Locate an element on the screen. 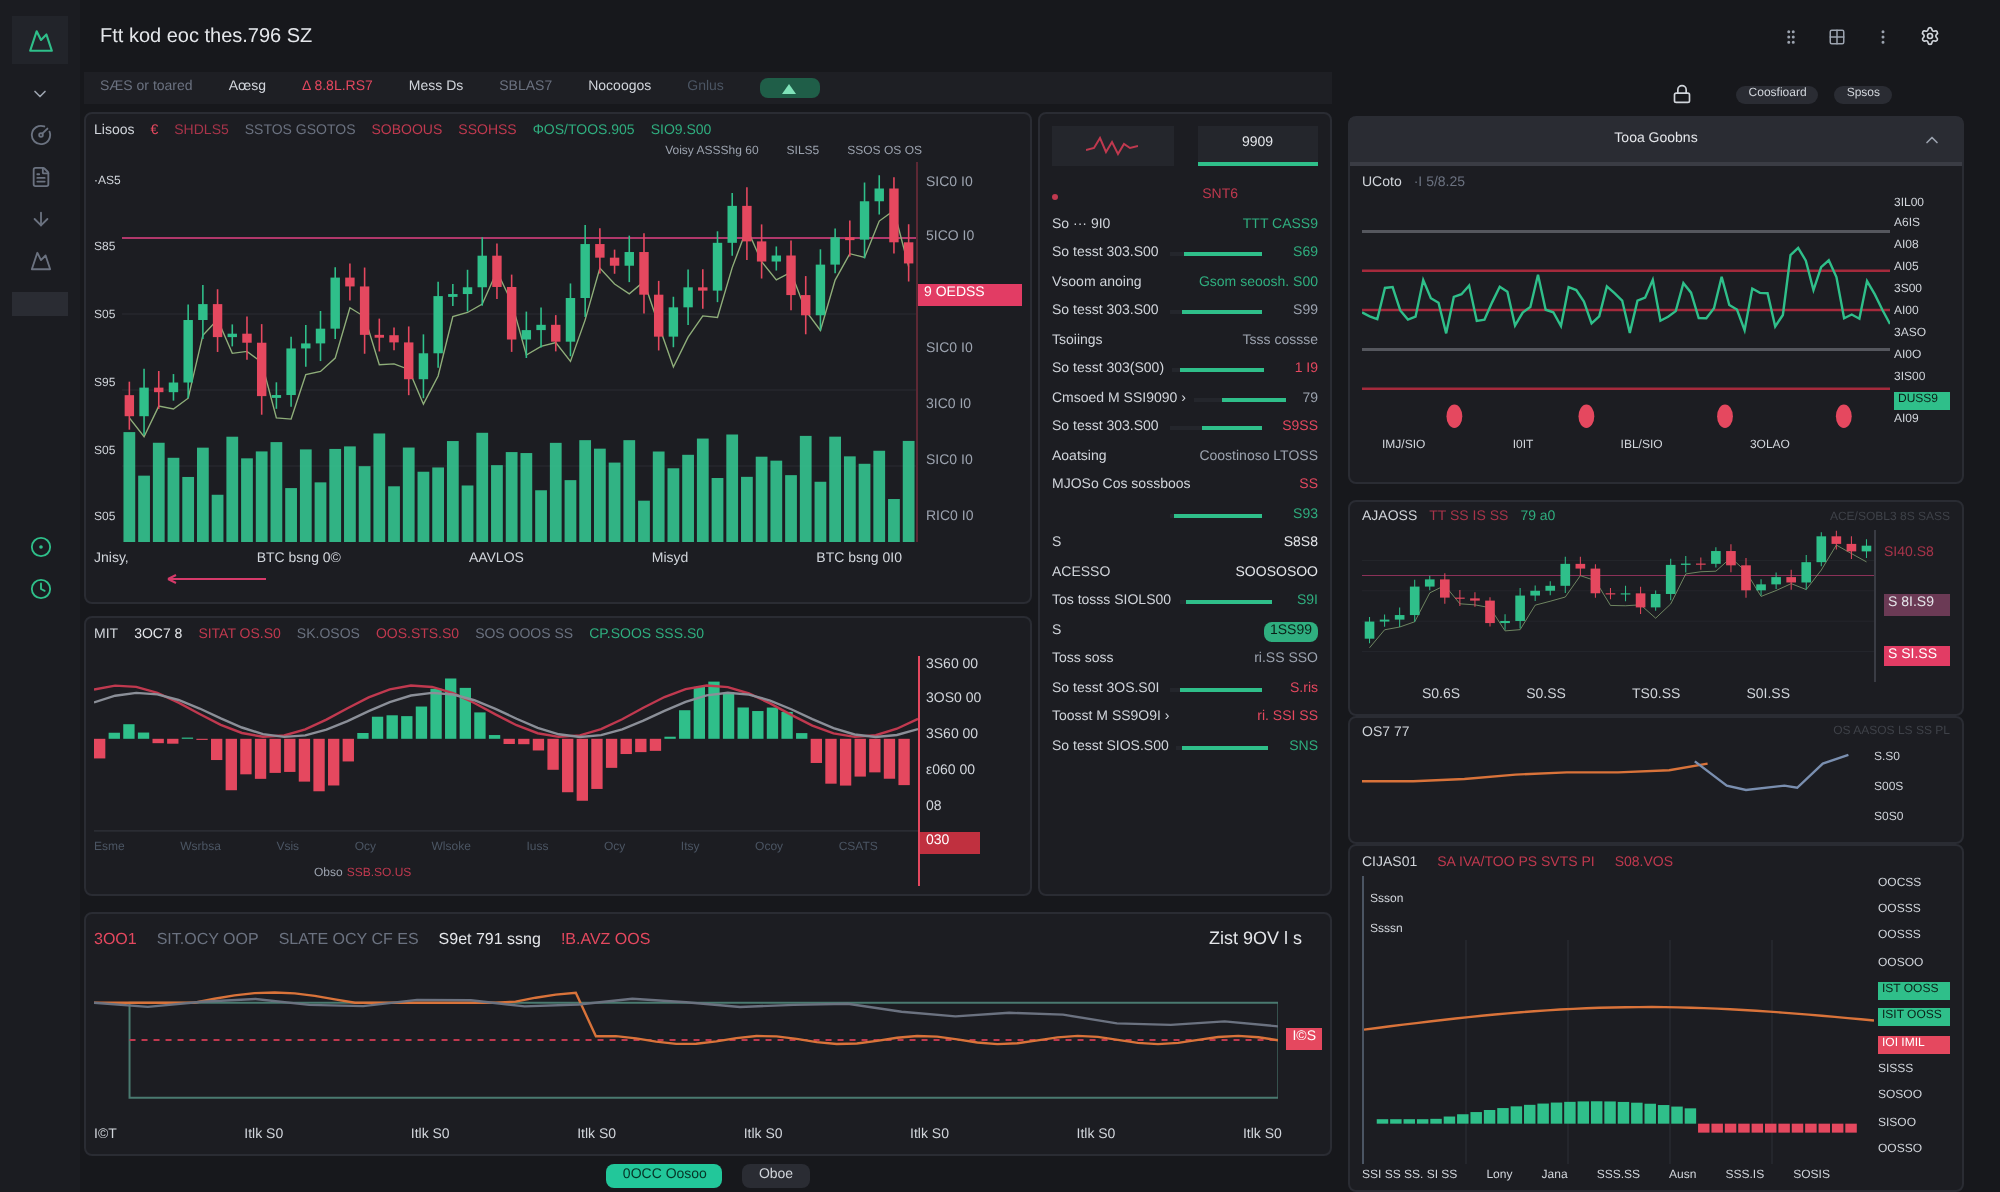  timeline-title: Zist 9OV l s is located at coordinates (1255, 939).